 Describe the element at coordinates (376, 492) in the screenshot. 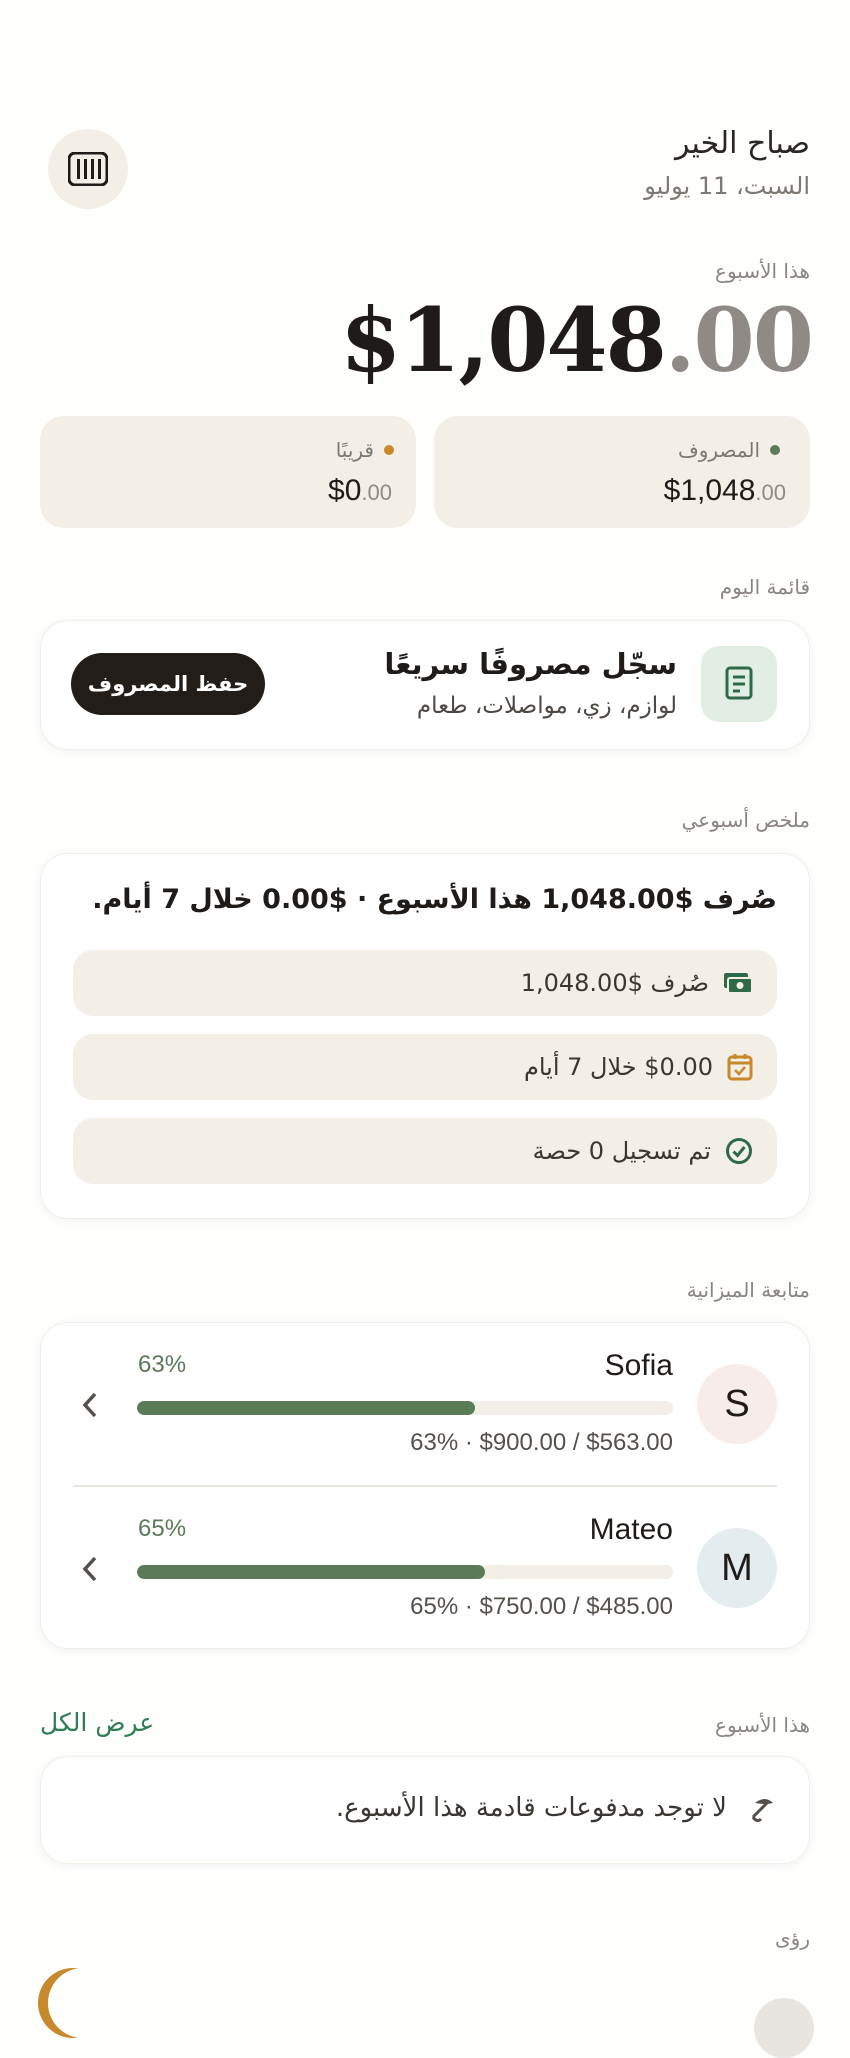

I see `soon-cents: .00` at that location.